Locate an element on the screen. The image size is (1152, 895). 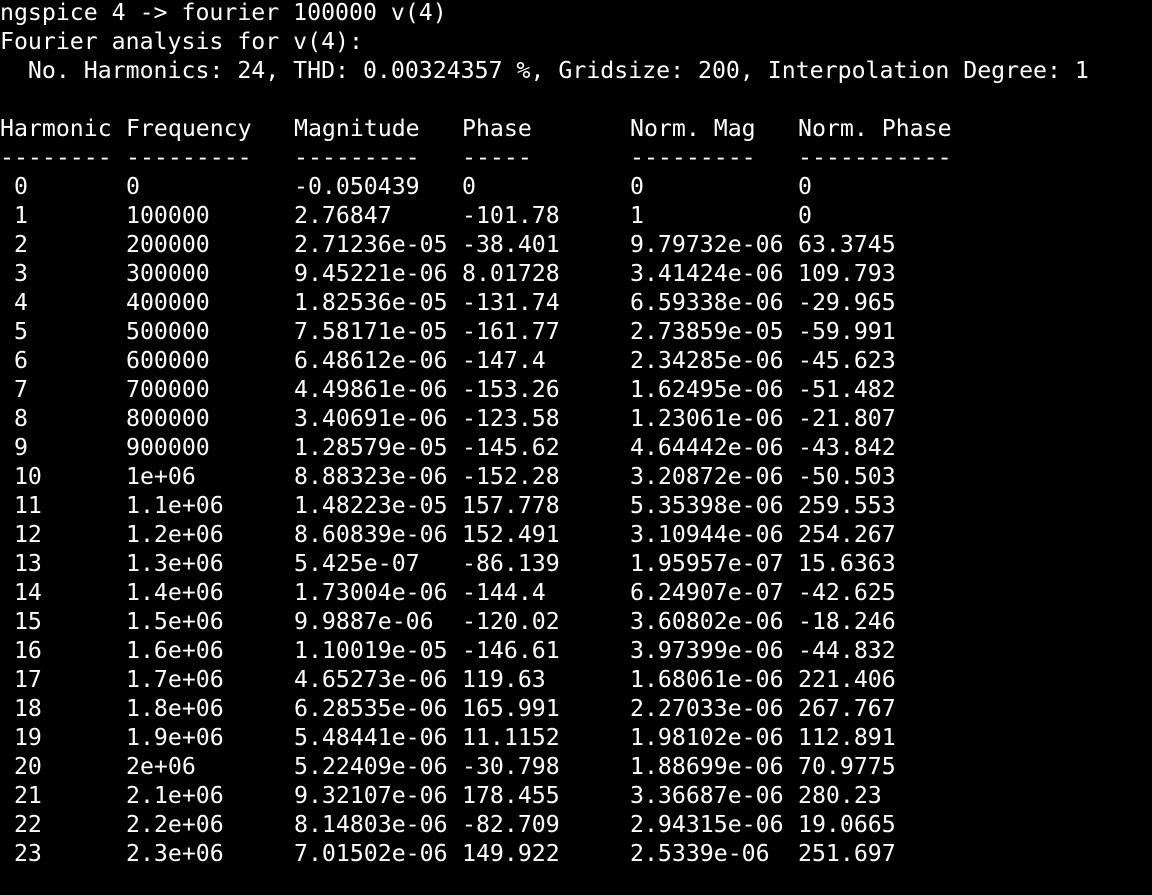
norm-phase-cell: -29.965 is located at coordinates (847, 302).